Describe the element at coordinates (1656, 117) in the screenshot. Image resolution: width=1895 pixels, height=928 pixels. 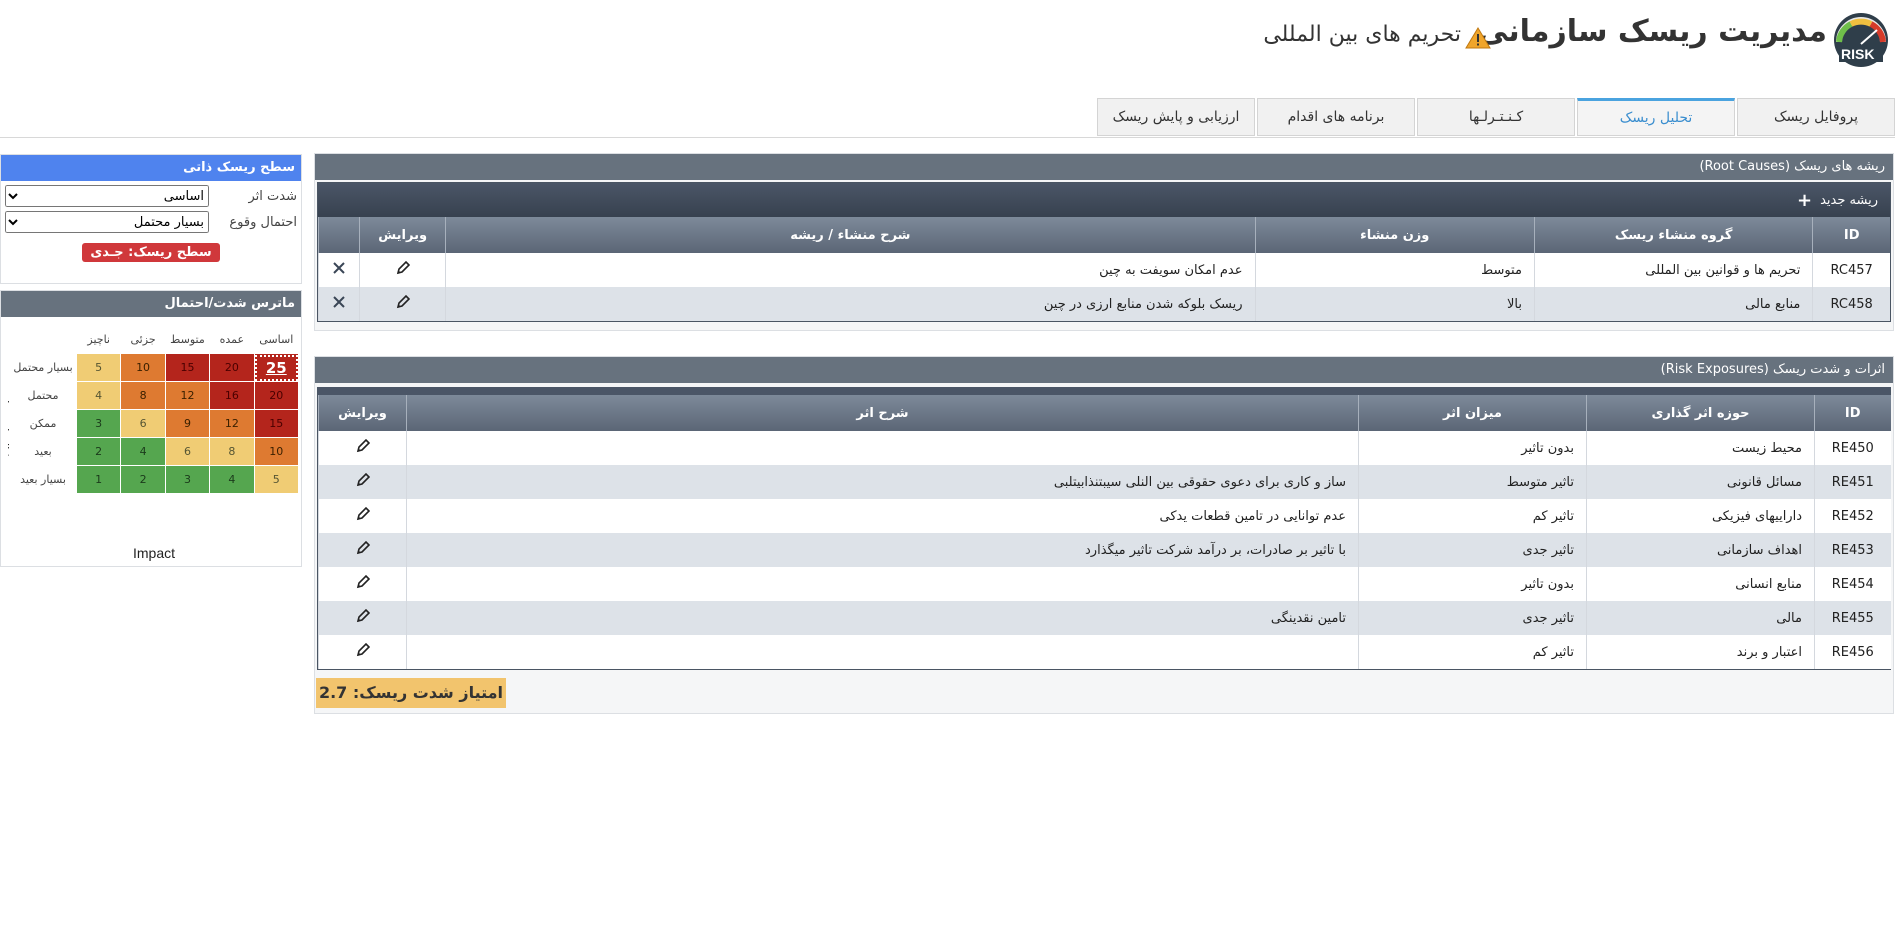
I see `tab-risk-analysis: تحلیل ریسک` at that location.